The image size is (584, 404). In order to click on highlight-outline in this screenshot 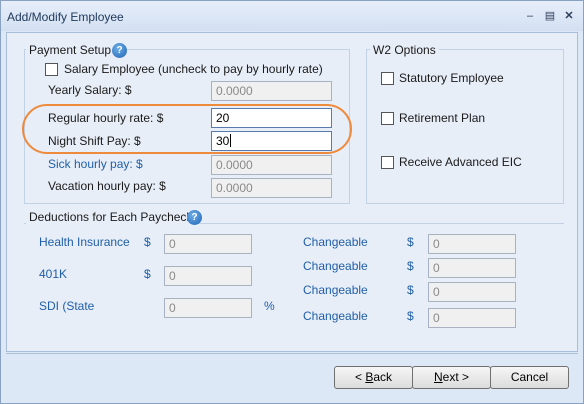, I will do `click(187, 129)`.